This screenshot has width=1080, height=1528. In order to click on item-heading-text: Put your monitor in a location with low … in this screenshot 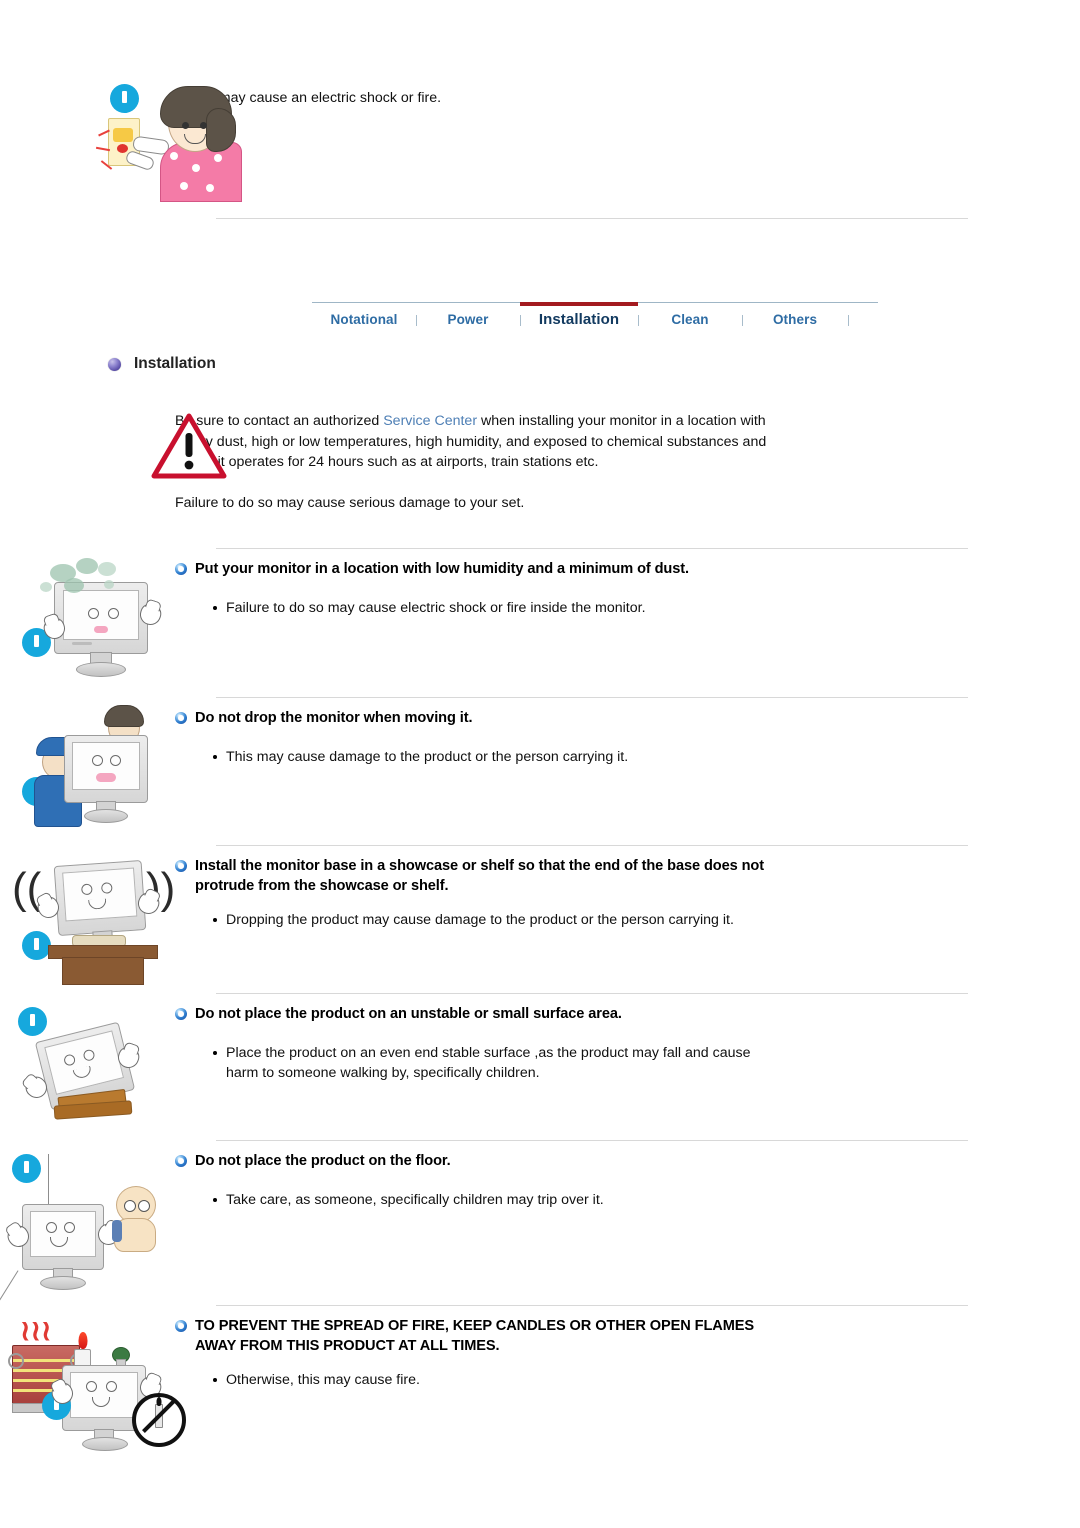, I will do `click(442, 569)`.